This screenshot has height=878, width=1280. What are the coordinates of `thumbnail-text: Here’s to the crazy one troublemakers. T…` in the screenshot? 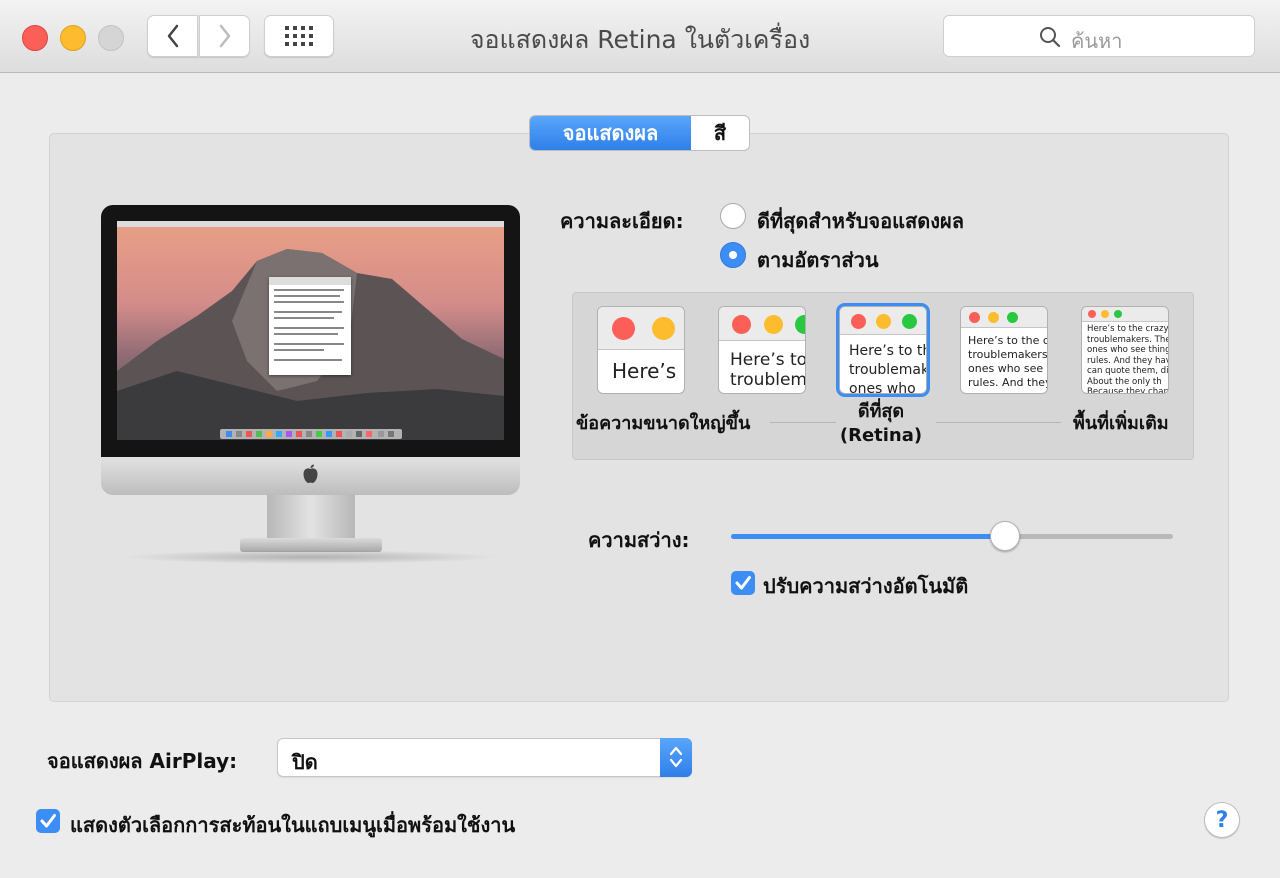 It's located at (1128, 359).